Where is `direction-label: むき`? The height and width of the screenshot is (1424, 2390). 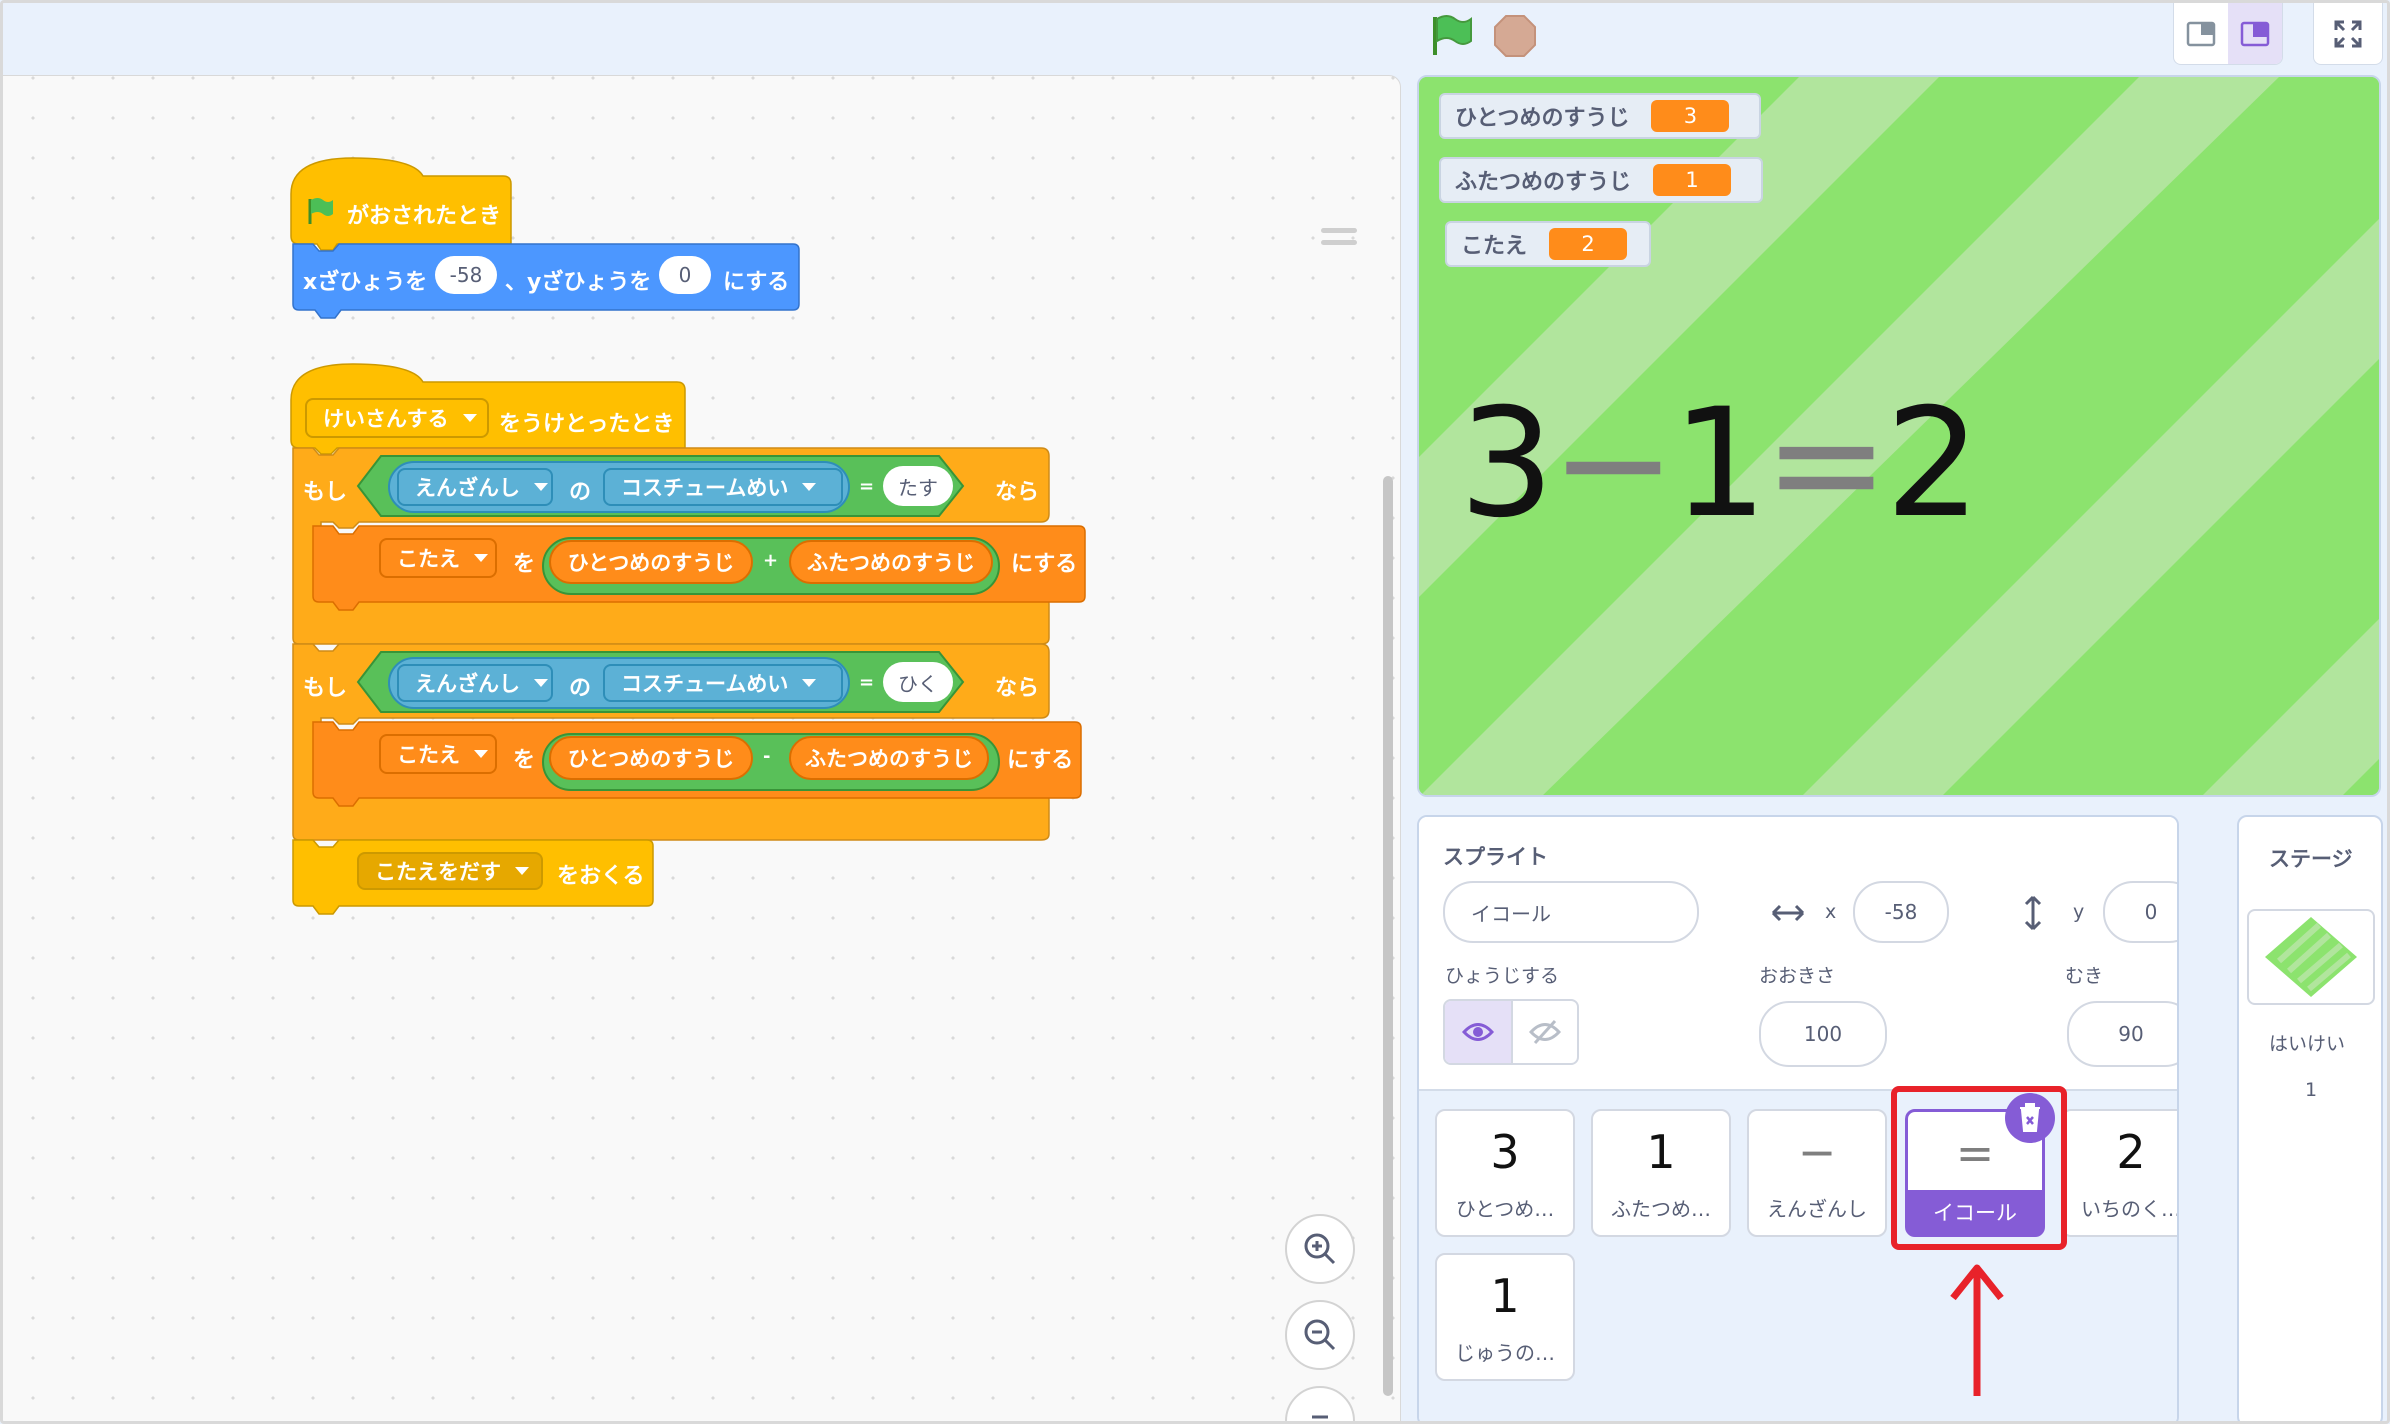 direction-label: むき is located at coordinates (2084, 976).